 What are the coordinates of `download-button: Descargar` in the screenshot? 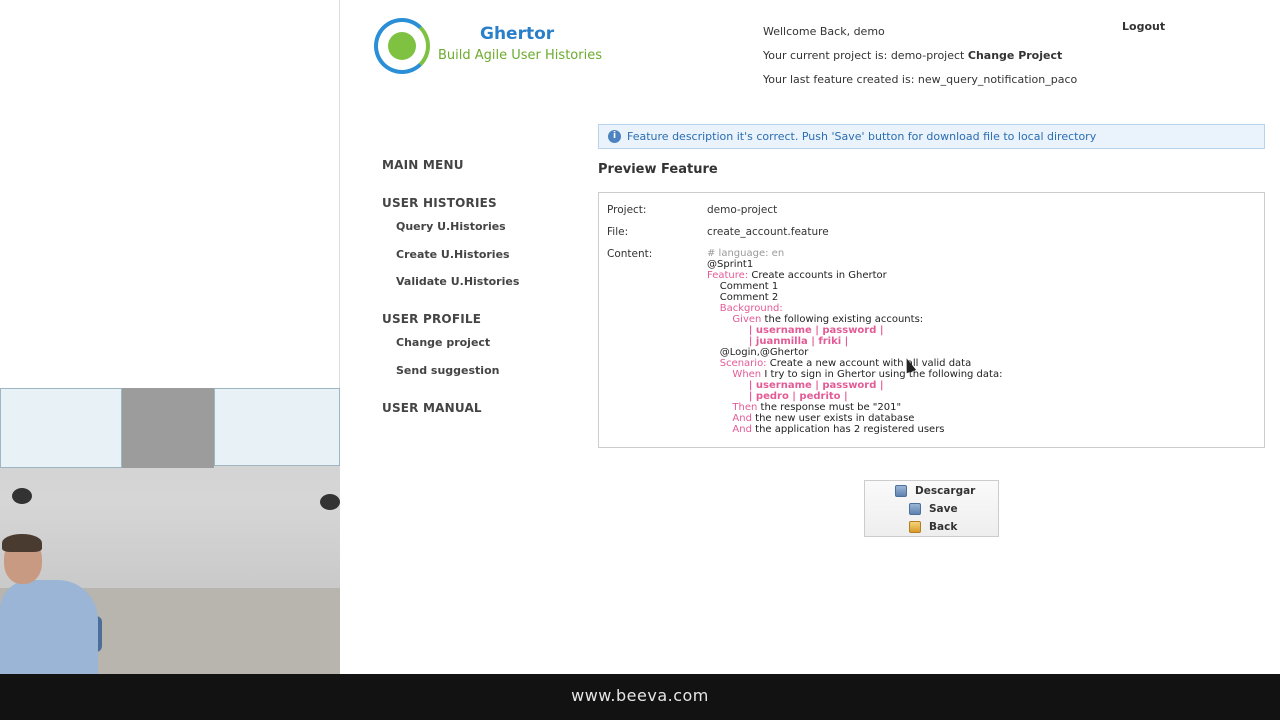 It's located at (935, 491).